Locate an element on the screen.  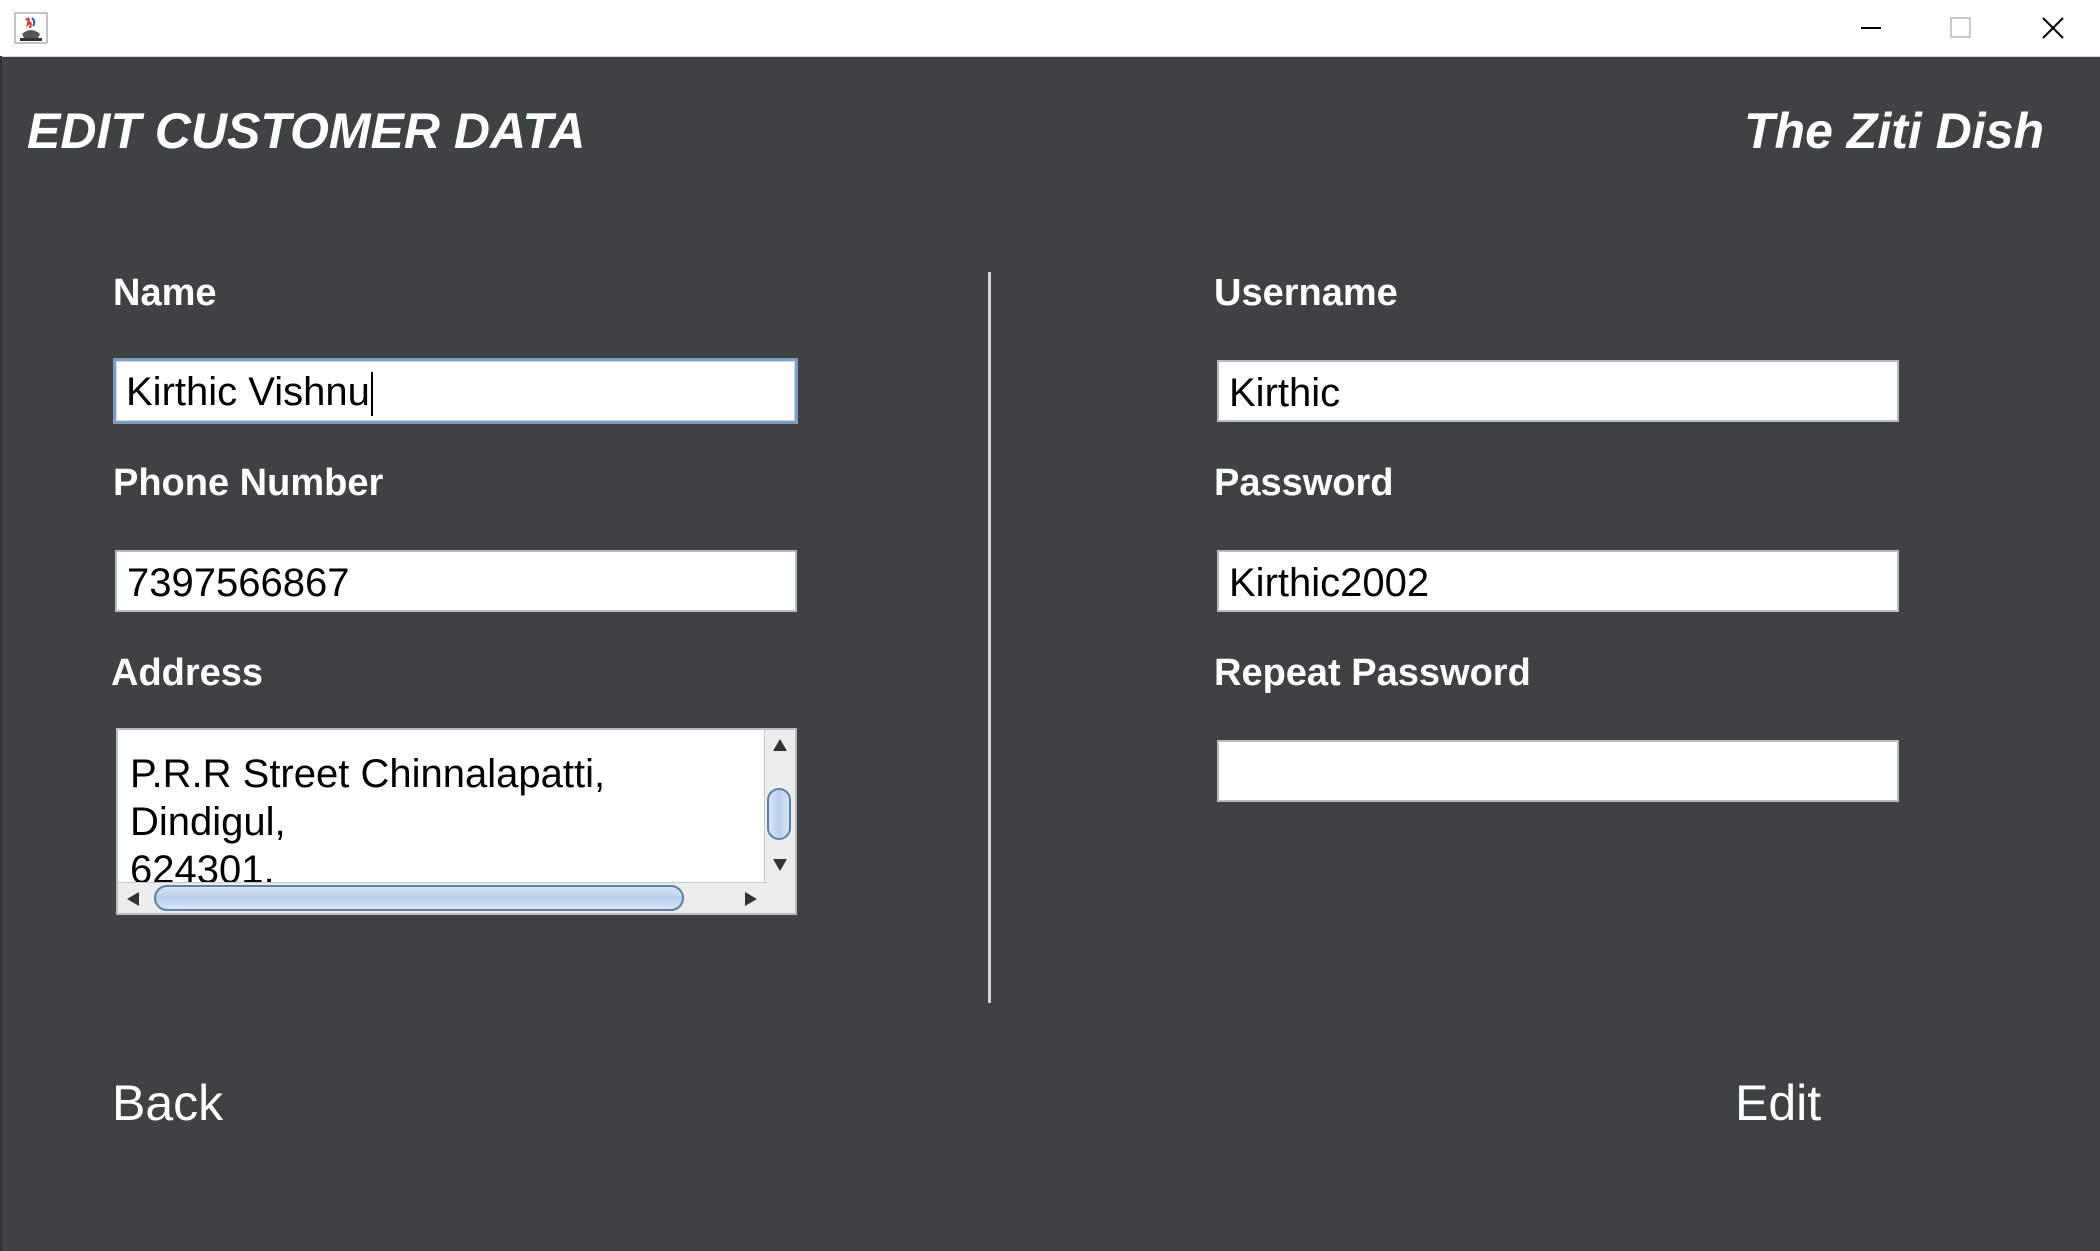
edit-button: Edit is located at coordinates (1778, 1103).